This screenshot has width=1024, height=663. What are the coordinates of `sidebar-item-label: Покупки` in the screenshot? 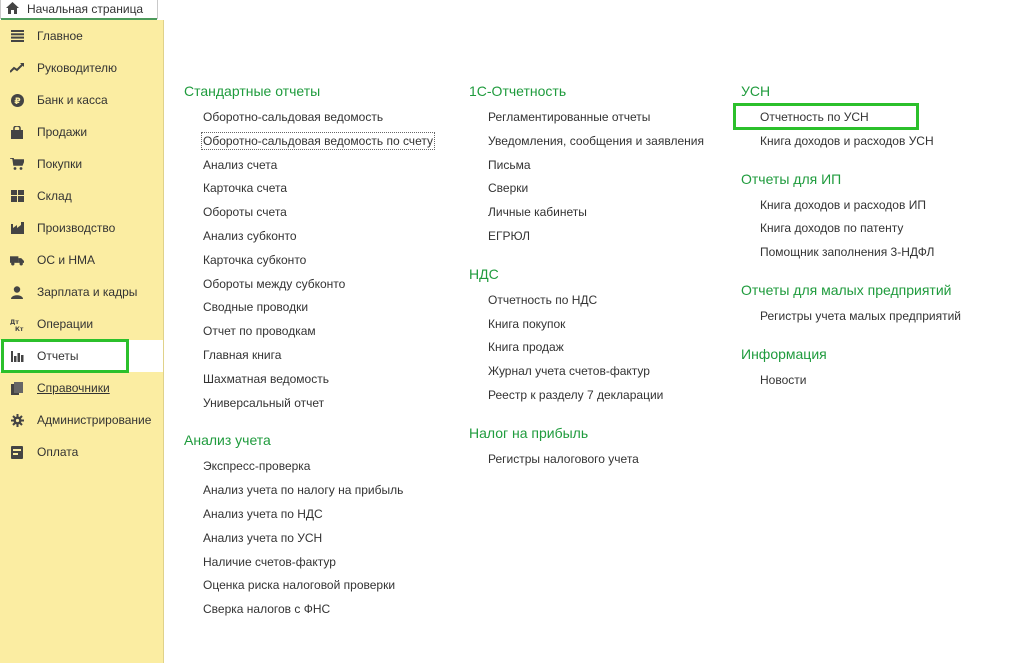 It's located at (60, 164).